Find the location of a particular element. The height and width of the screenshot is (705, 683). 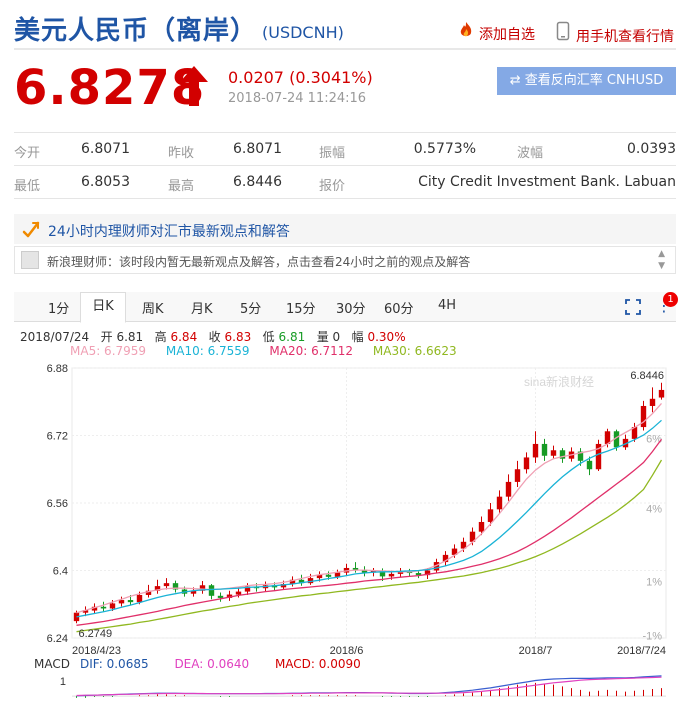

macd-legend: DIF: 0.0685 DEA: 0.0640 MACD: 0.0090 is located at coordinates (231, 664).